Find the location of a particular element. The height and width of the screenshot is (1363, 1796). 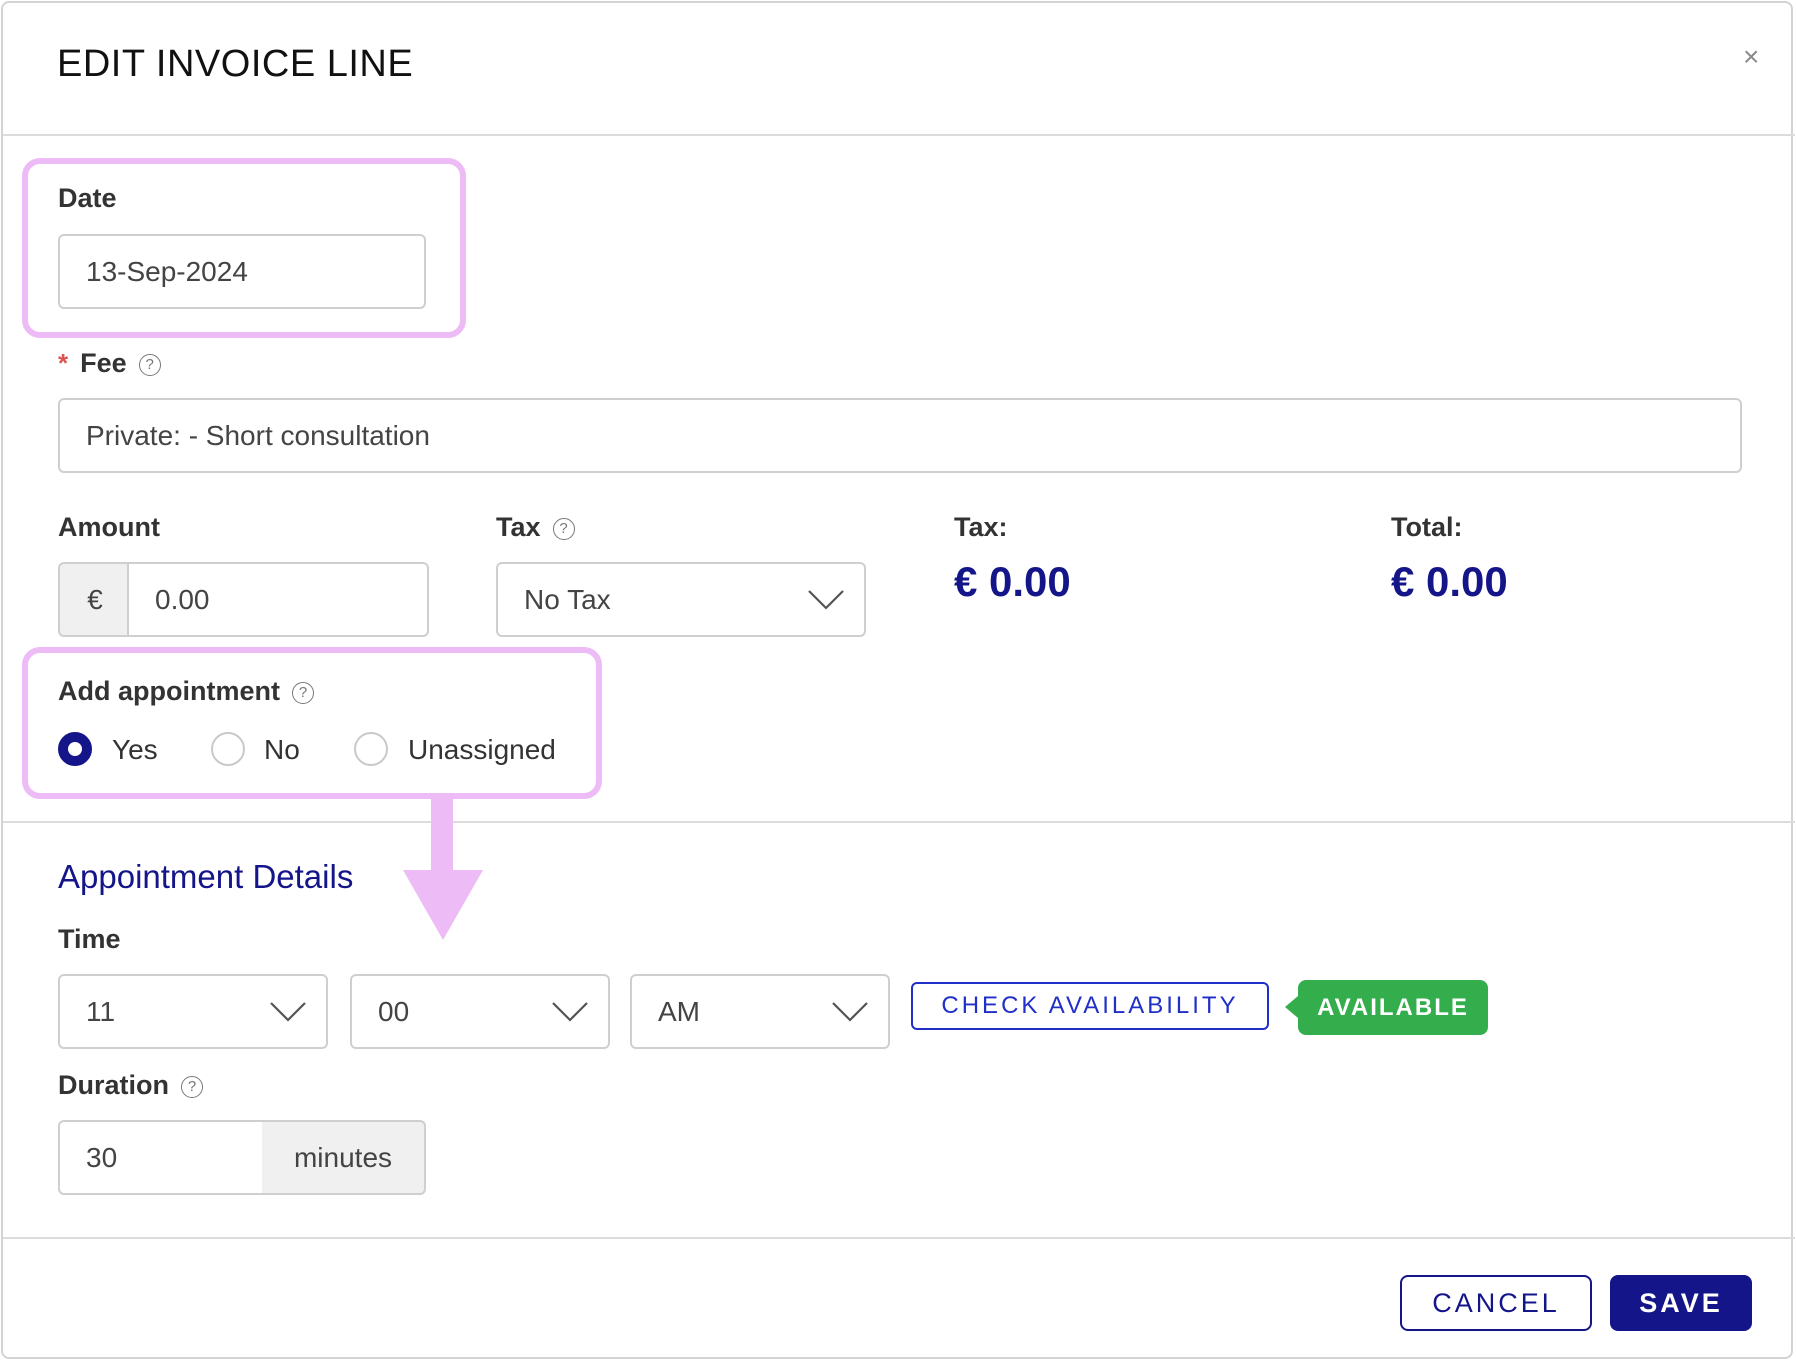

tax-label: Tax is located at coordinates (518, 527).